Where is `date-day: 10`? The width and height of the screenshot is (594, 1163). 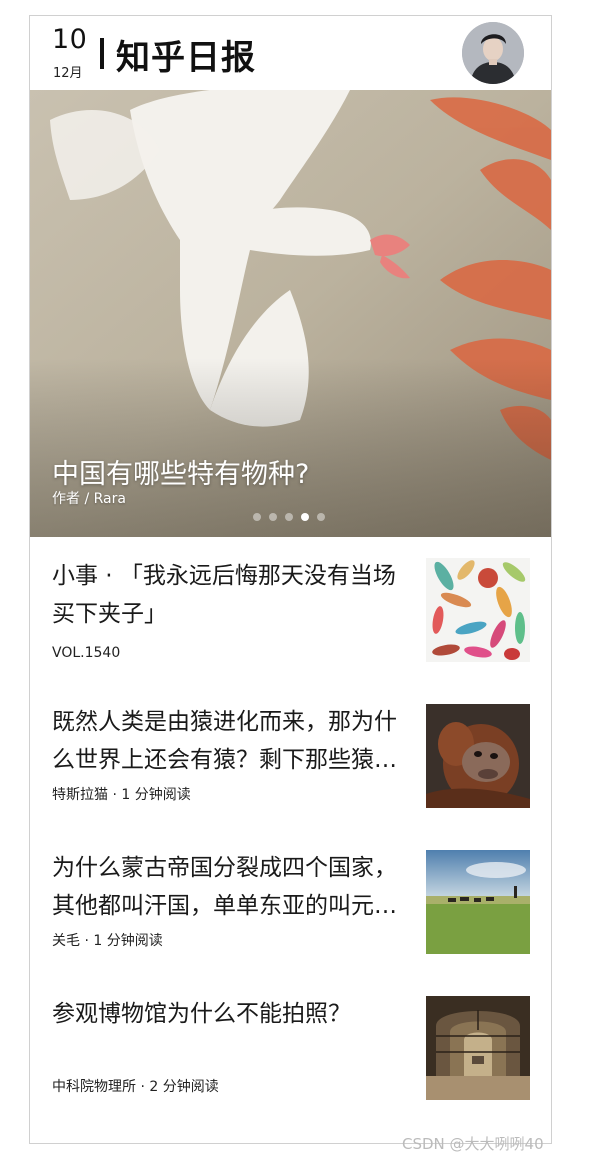 date-day: 10 is located at coordinates (70, 39).